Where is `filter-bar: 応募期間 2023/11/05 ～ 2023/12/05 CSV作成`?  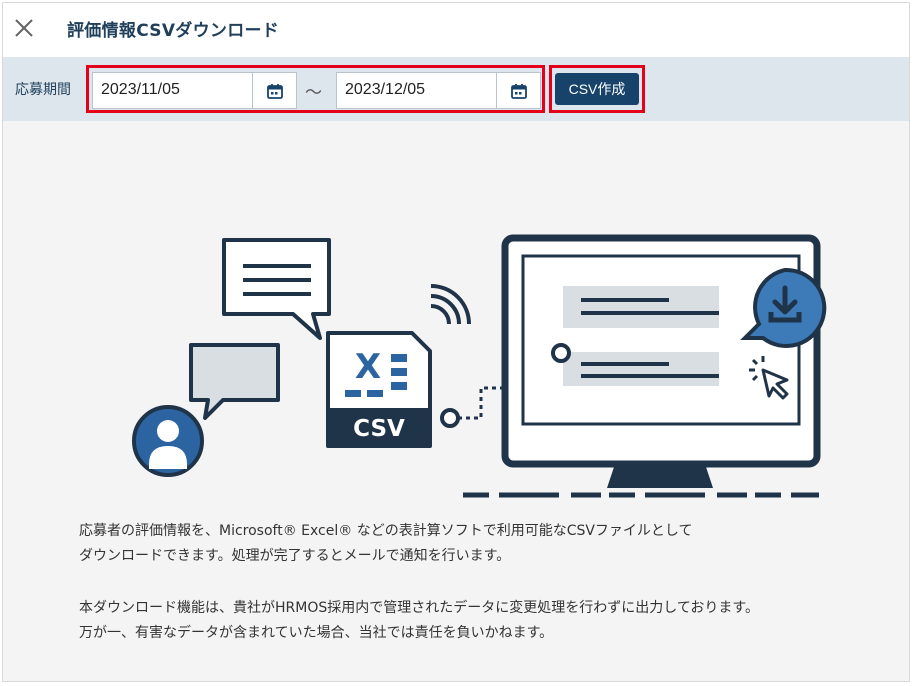 filter-bar: 応募期間 2023/11/05 ～ 2023/12/05 CSV作成 is located at coordinates (456, 89).